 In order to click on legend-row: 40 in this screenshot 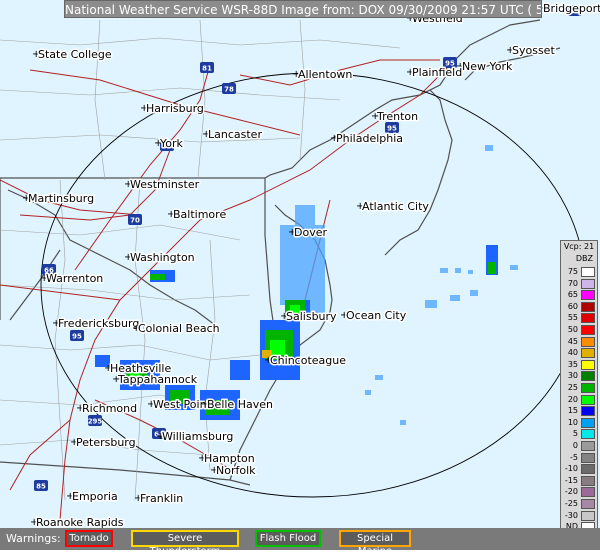, I will do `click(579, 353)`.